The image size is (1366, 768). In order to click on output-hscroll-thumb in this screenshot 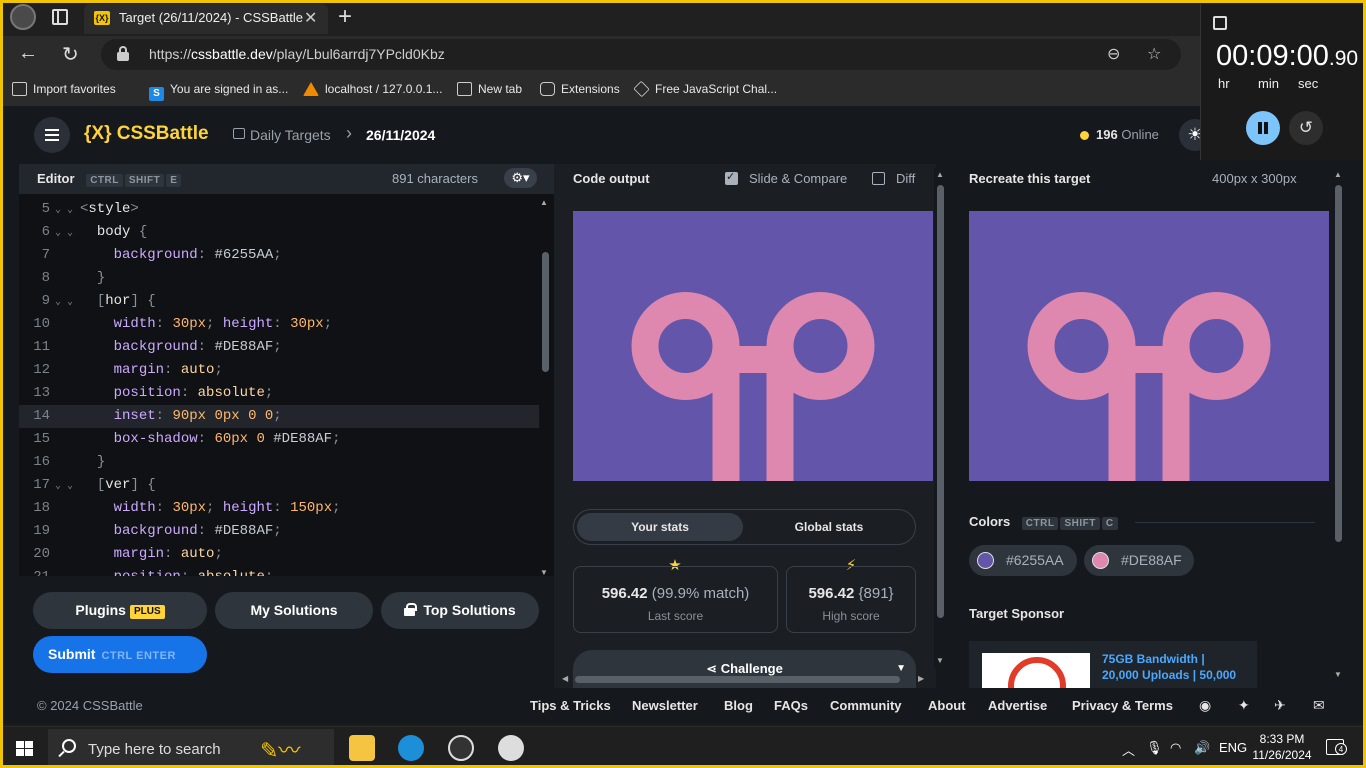, I will do `click(737, 679)`.